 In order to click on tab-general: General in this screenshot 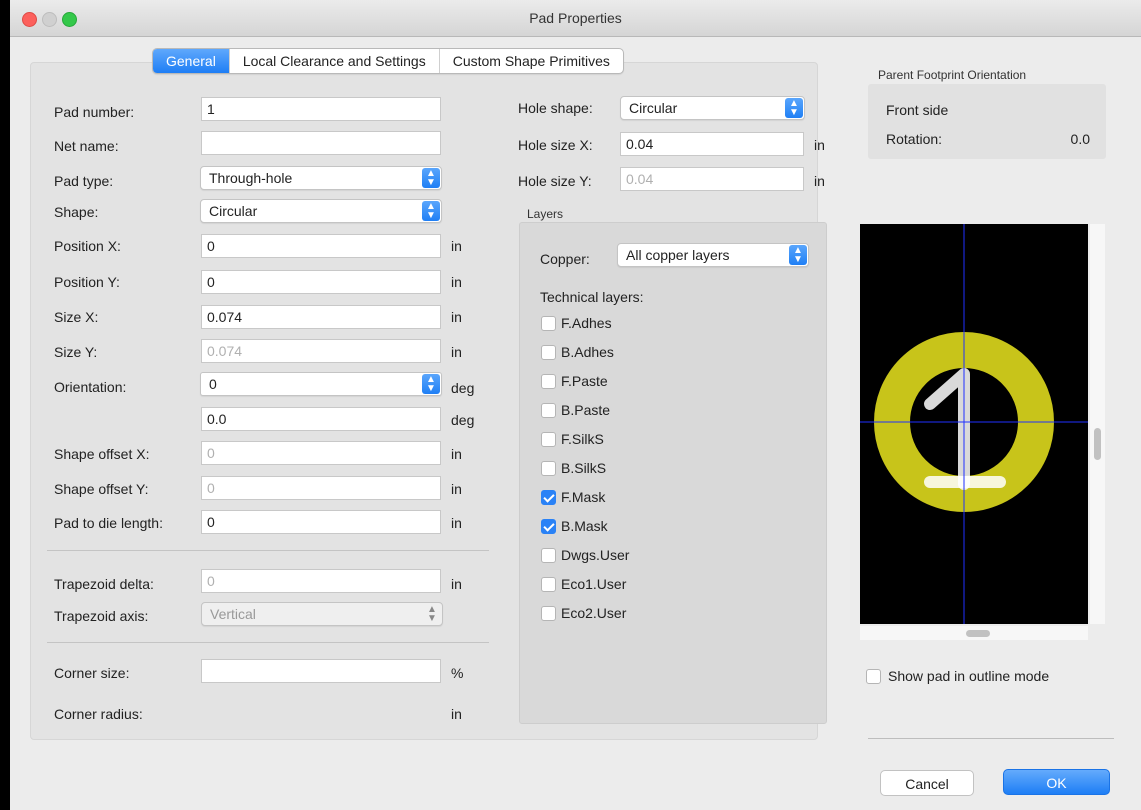, I will do `click(191, 61)`.